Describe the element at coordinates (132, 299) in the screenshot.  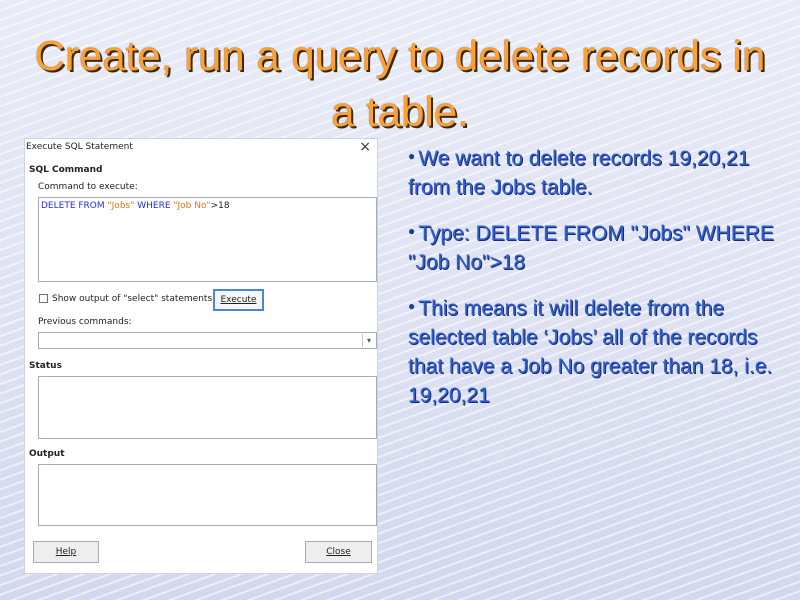
I see `show-output-label: Show output of "select" statements` at that location.